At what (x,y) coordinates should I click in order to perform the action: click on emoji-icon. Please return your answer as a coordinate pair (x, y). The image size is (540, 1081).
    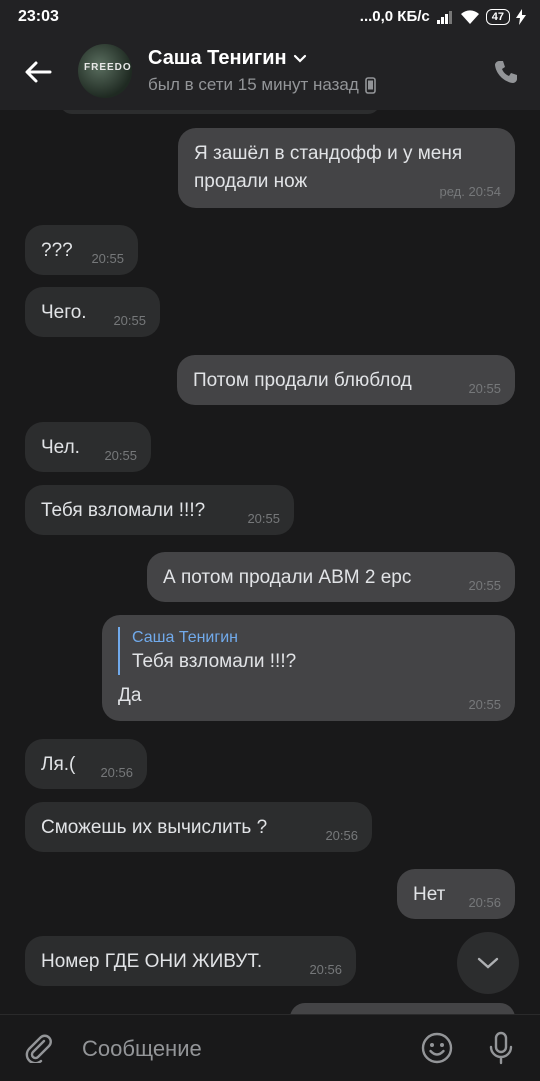
    Looking at the image, I should click on (437, 1048).